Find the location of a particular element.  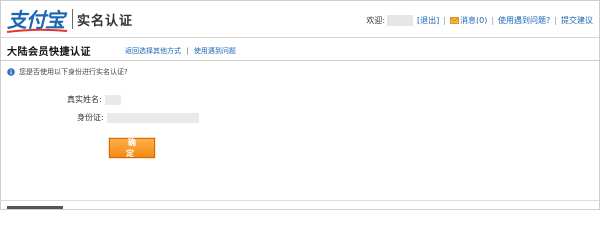

info-text: 您是否使用以下身份进行实名认证? is located at coordinates (73, 72).